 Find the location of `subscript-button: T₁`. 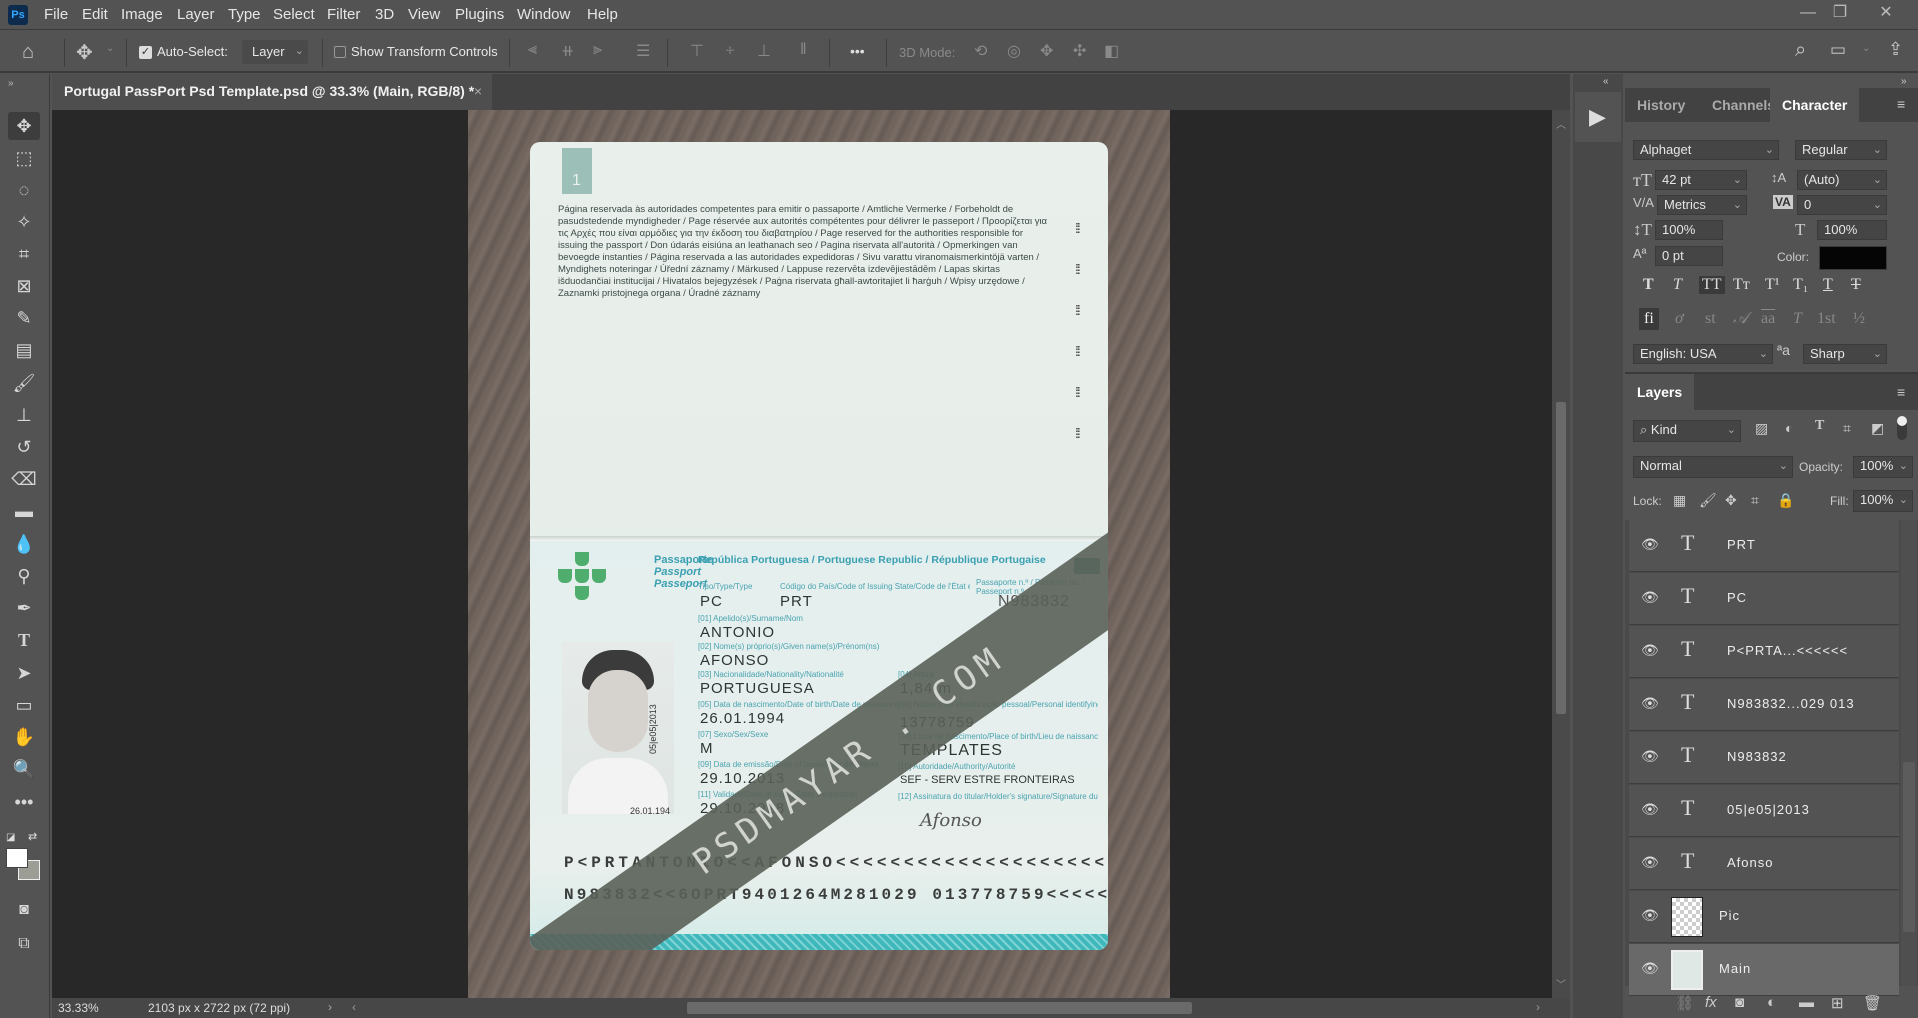

subscript-button: T₁ is located at coordinates (1800, 285).